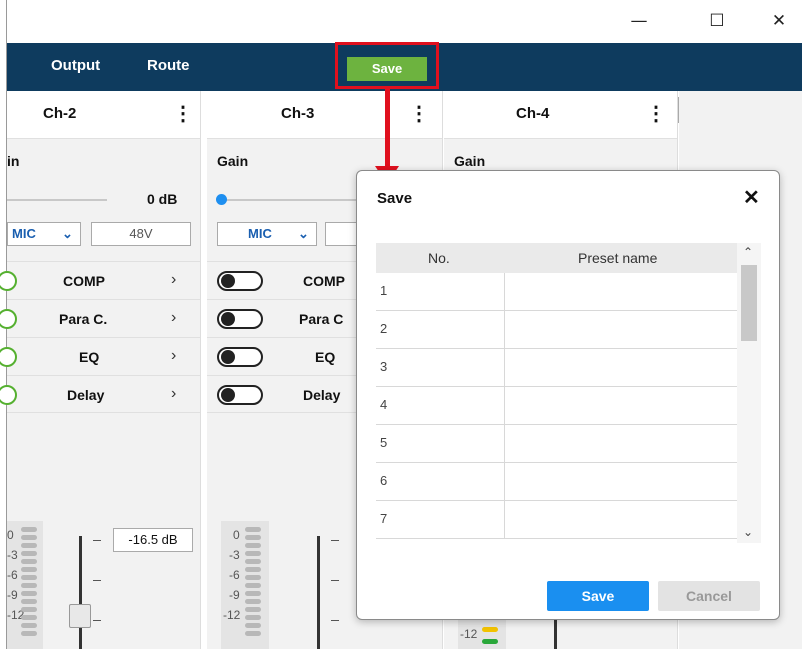 This screenshot has width=802, height=649. Describe the element at coordinates (556, 292) in the screenshot. I see `table-row: 1` at that location.